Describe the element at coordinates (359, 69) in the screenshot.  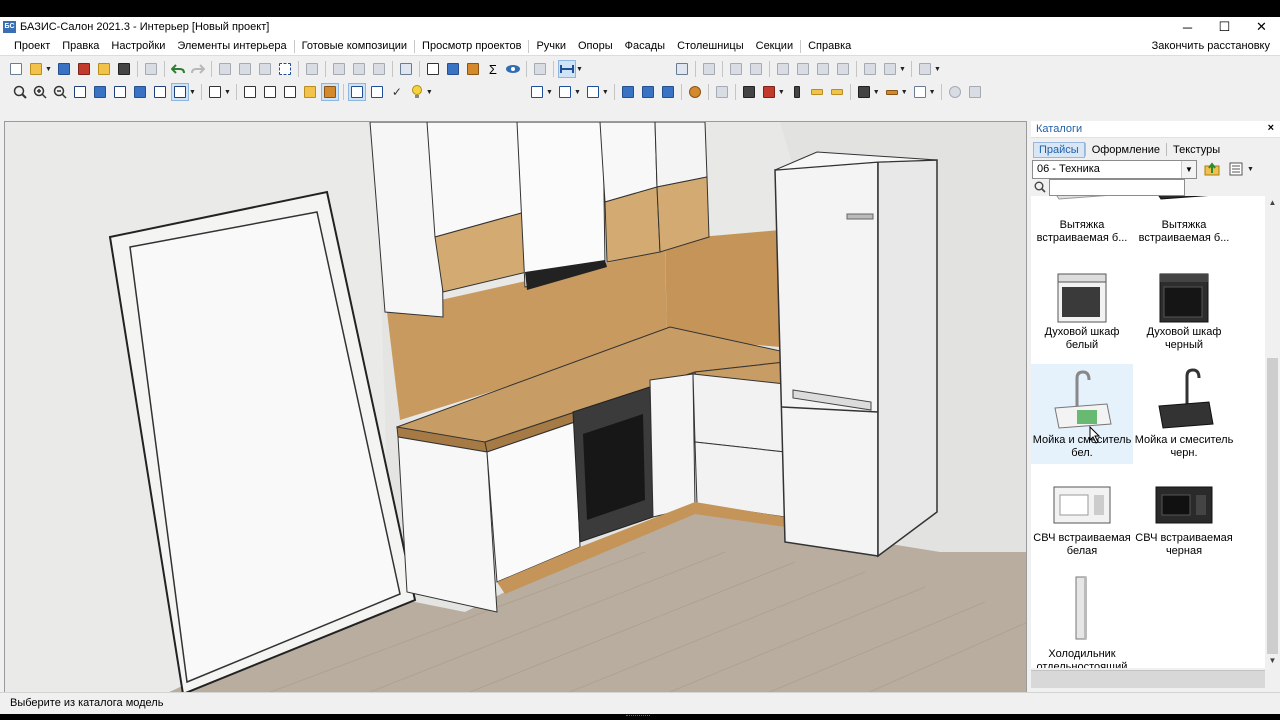
I see `ungroup-icon` at that location.